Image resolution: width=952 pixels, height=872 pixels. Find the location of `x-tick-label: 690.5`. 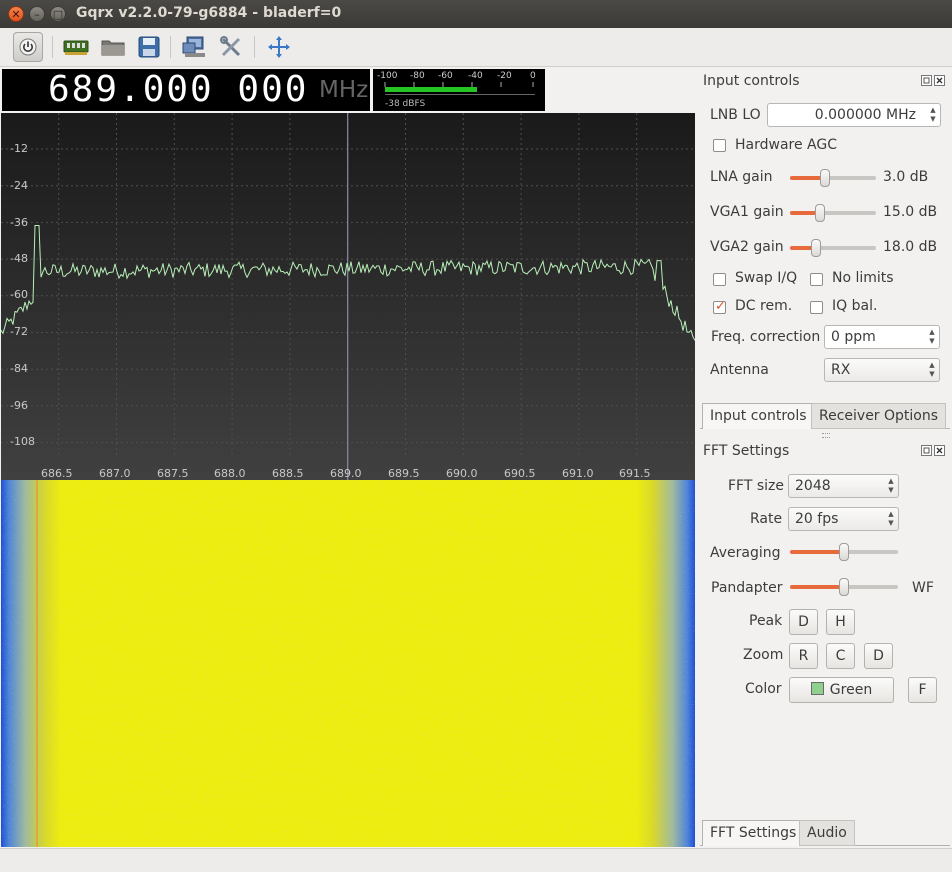

x-tick-label: 690.5 is located at coordinates (520, 473).